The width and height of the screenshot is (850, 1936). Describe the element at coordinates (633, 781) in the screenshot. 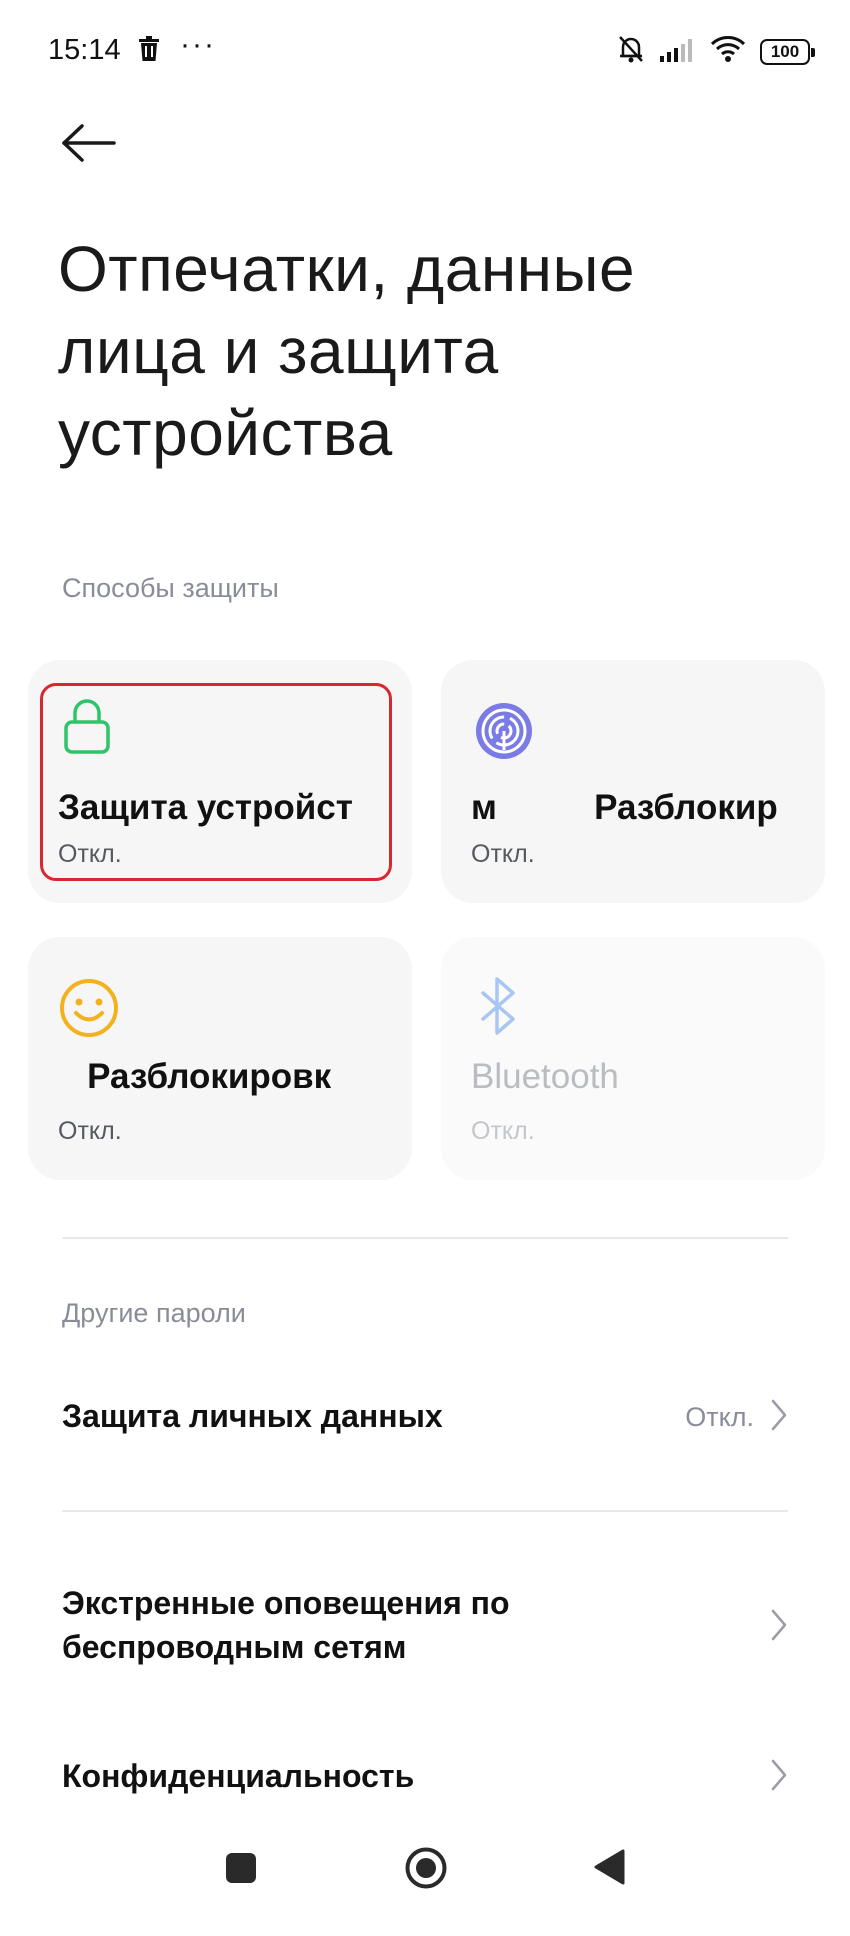

I see `card-fingerprint-unlock: м Разблокир Откл.` at that location.